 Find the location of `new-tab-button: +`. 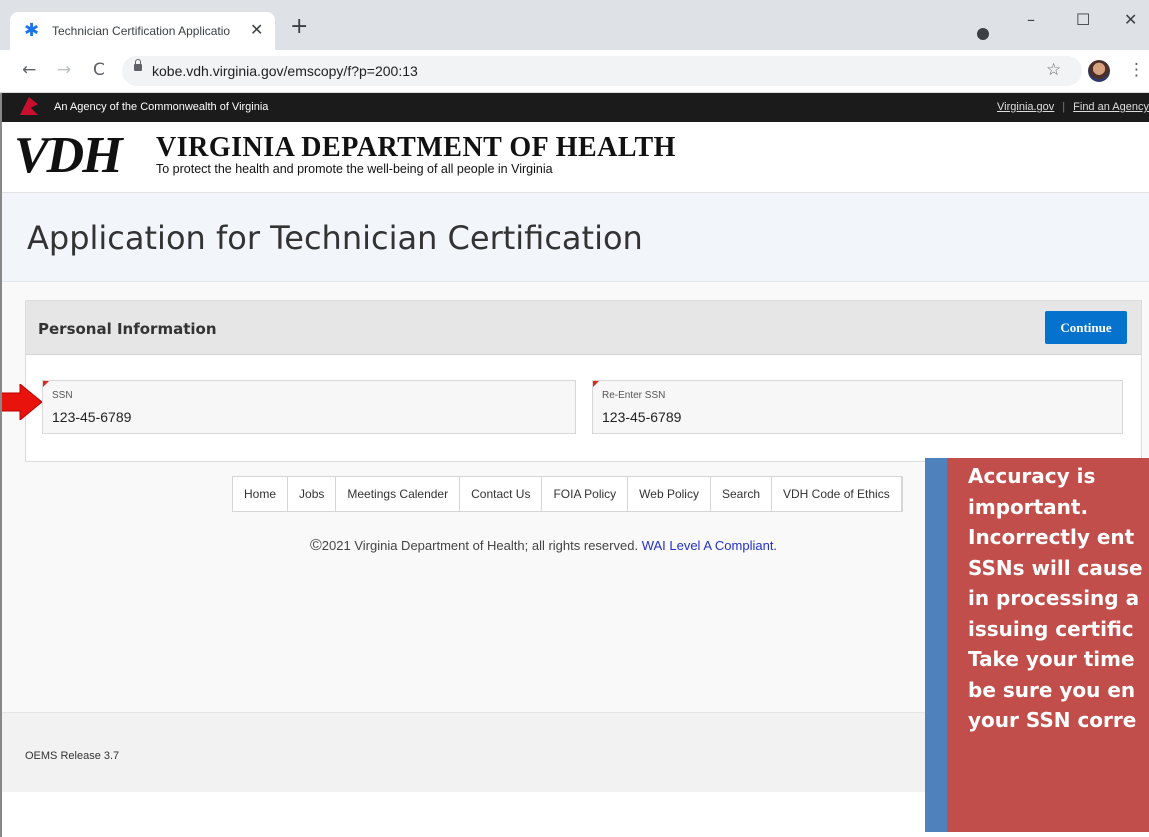

new-tab-button: + is located at coordinates (299, 27).